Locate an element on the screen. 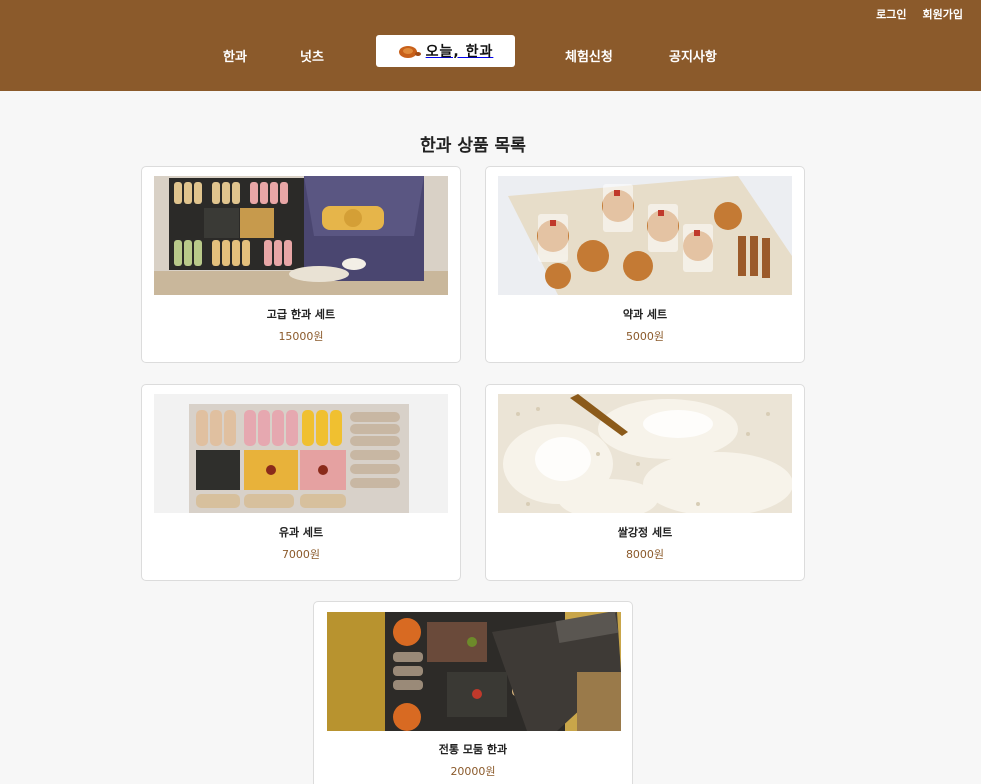 The height and width of the screenshot is (784, 981). logo-text: 오늘, 한과 is located at coordinates (459, 52).